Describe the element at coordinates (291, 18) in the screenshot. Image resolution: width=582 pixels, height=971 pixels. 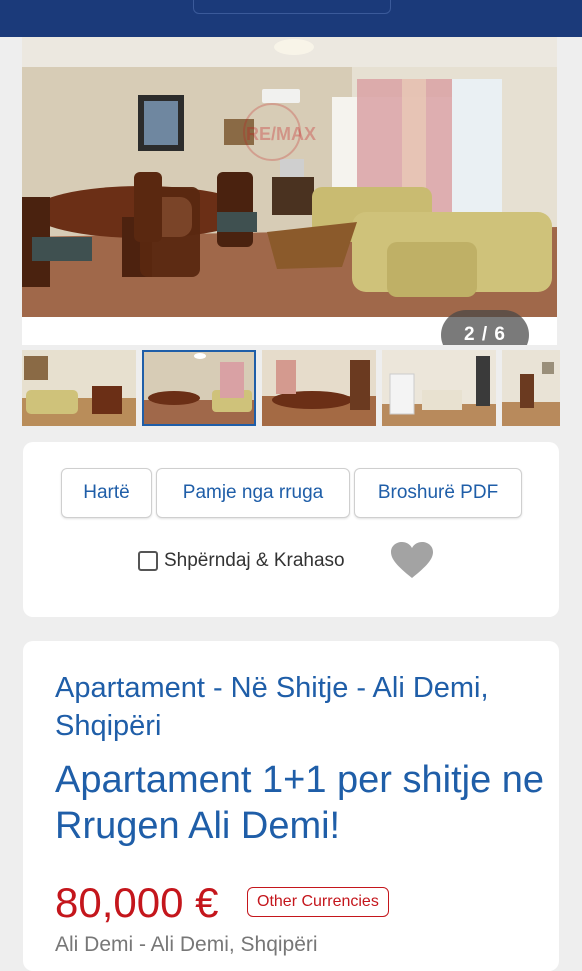
I see `top-header-bar` at that location.